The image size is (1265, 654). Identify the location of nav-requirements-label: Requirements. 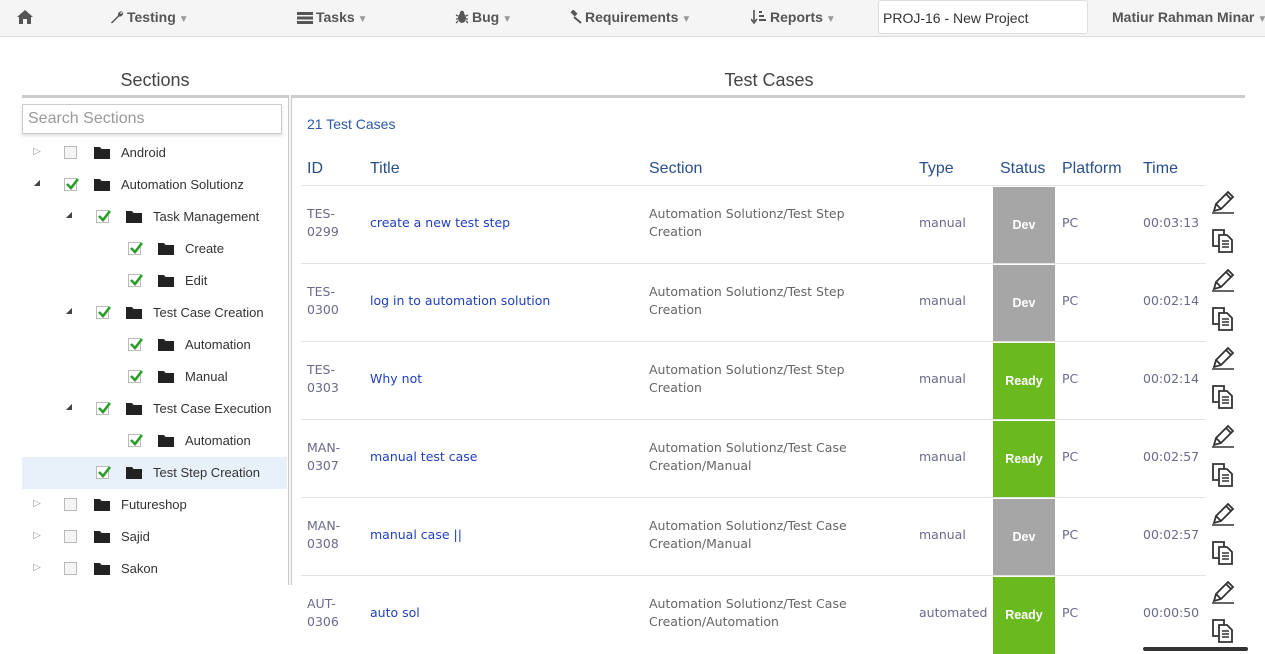
(632, 17).